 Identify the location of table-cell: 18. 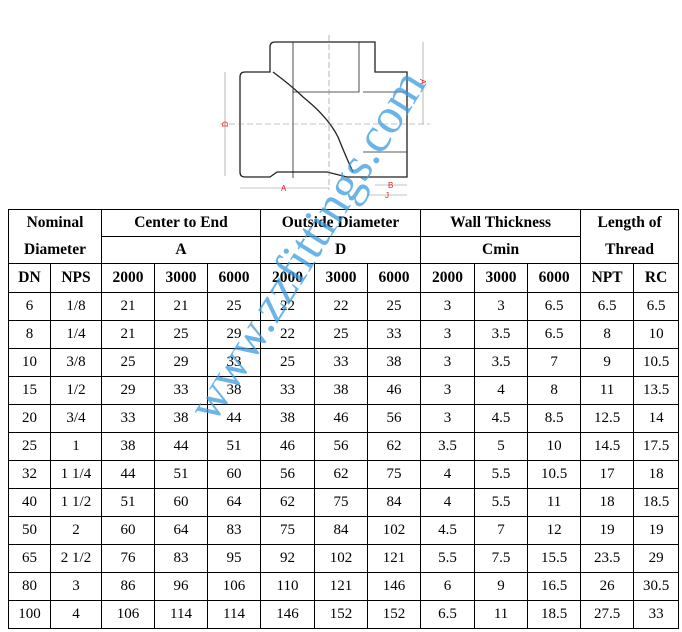
(656, 474).